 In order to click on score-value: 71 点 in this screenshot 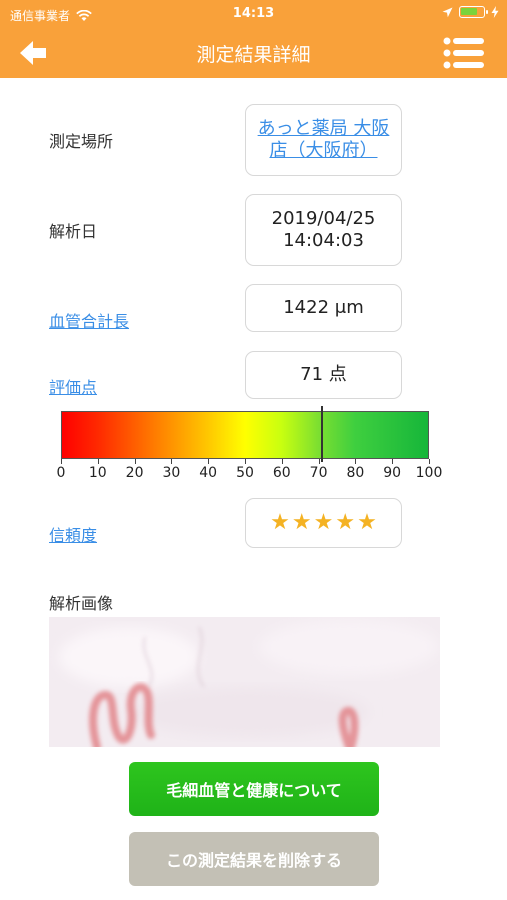, I will do `click(323, 375)`.